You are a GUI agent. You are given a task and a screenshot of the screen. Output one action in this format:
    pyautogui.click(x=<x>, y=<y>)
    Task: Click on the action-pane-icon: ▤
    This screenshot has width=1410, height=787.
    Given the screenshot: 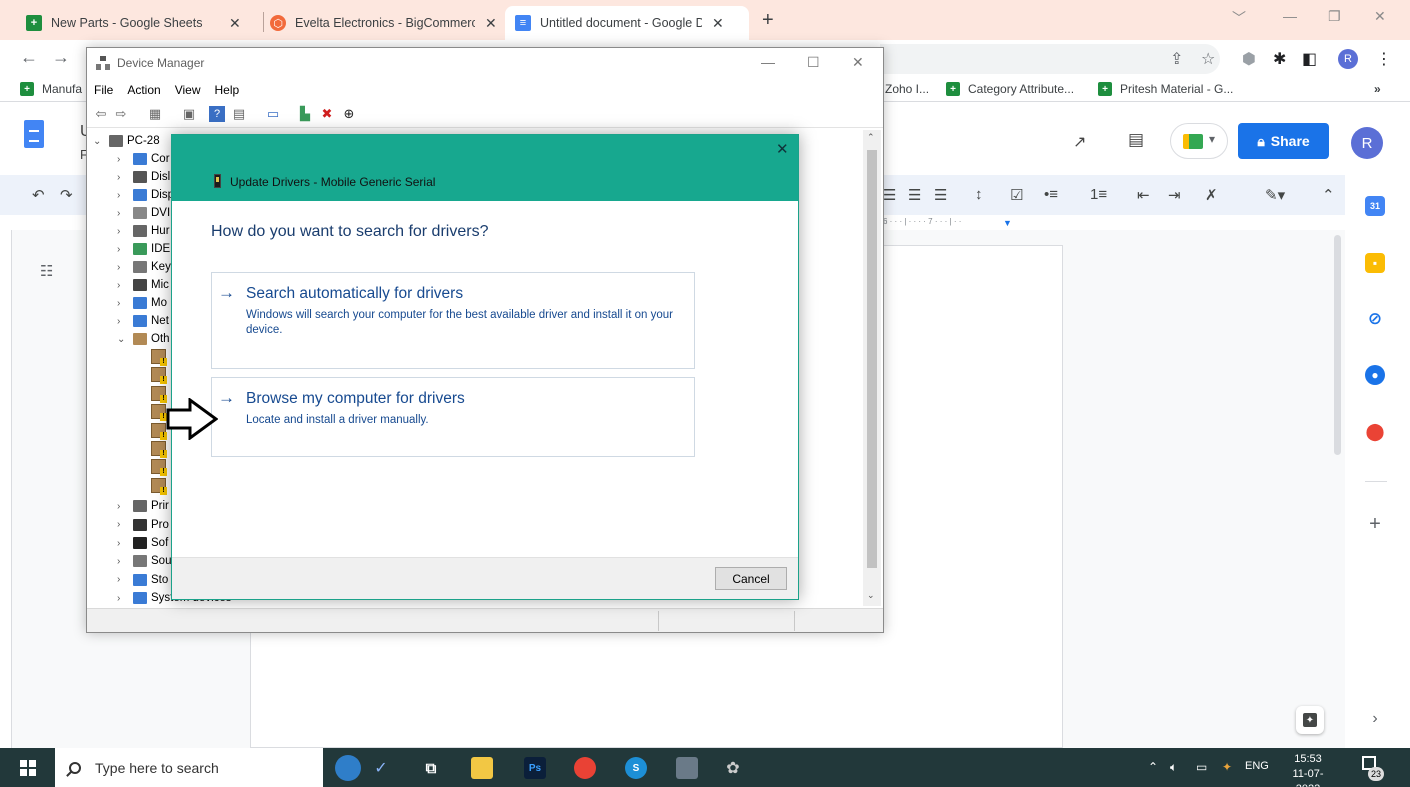 What is the action you would take?
    pyautogui.click(x=239, y=114)
    